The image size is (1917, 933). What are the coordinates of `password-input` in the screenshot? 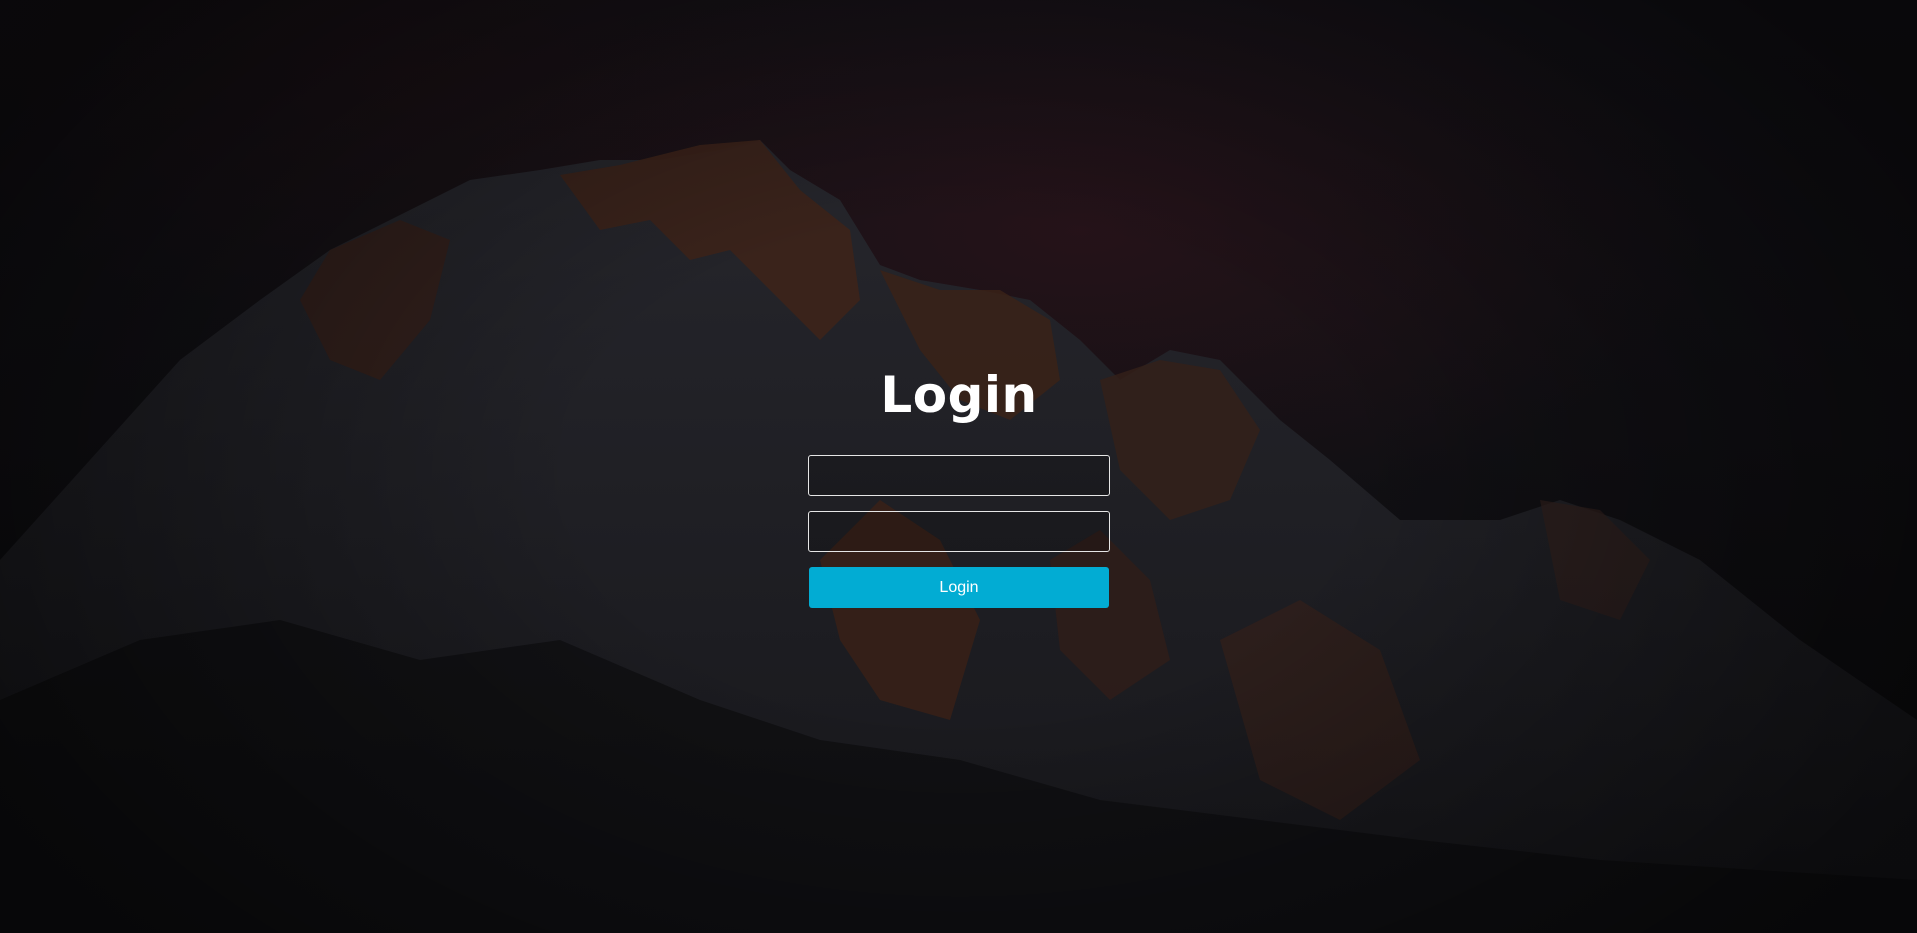 It's located at (959, 531).